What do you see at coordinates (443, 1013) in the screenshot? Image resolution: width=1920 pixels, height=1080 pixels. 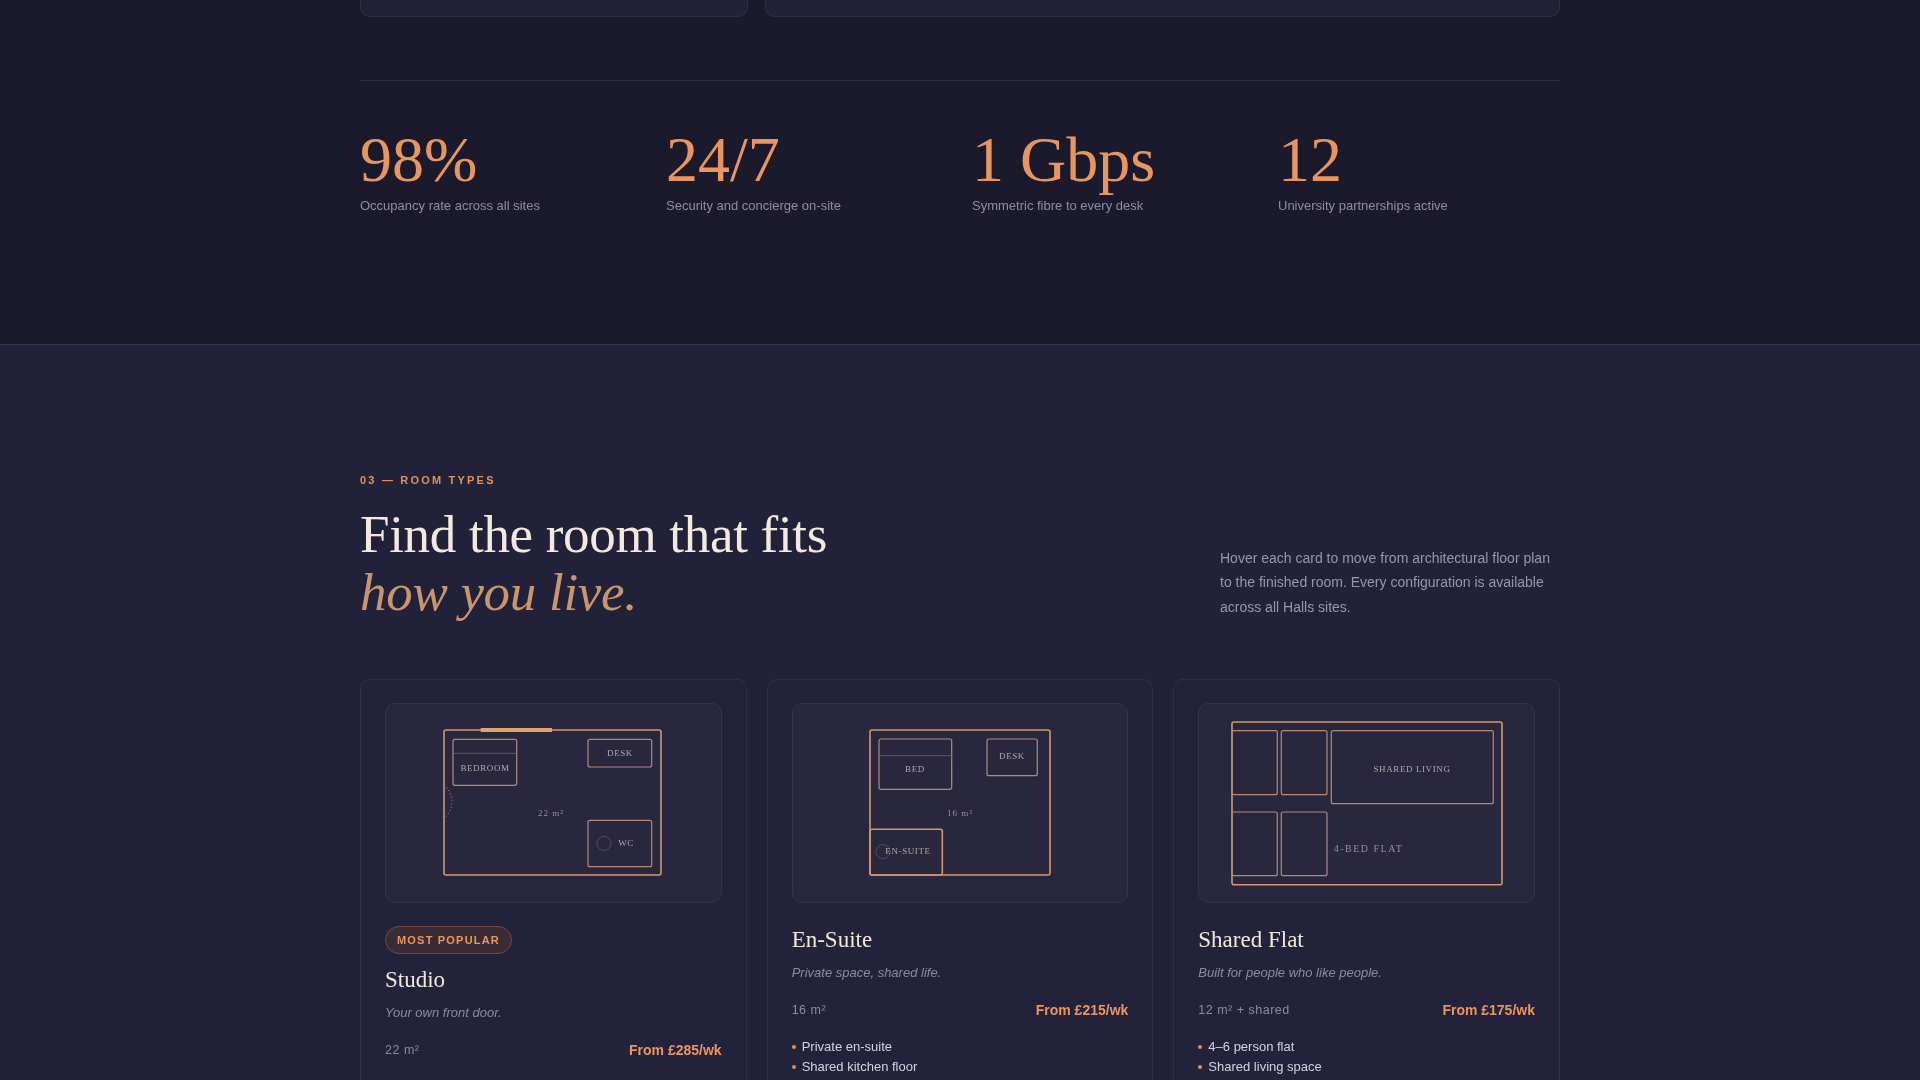 I see `room-tagline: Your own front door.` at bounding box center [443, 1013].